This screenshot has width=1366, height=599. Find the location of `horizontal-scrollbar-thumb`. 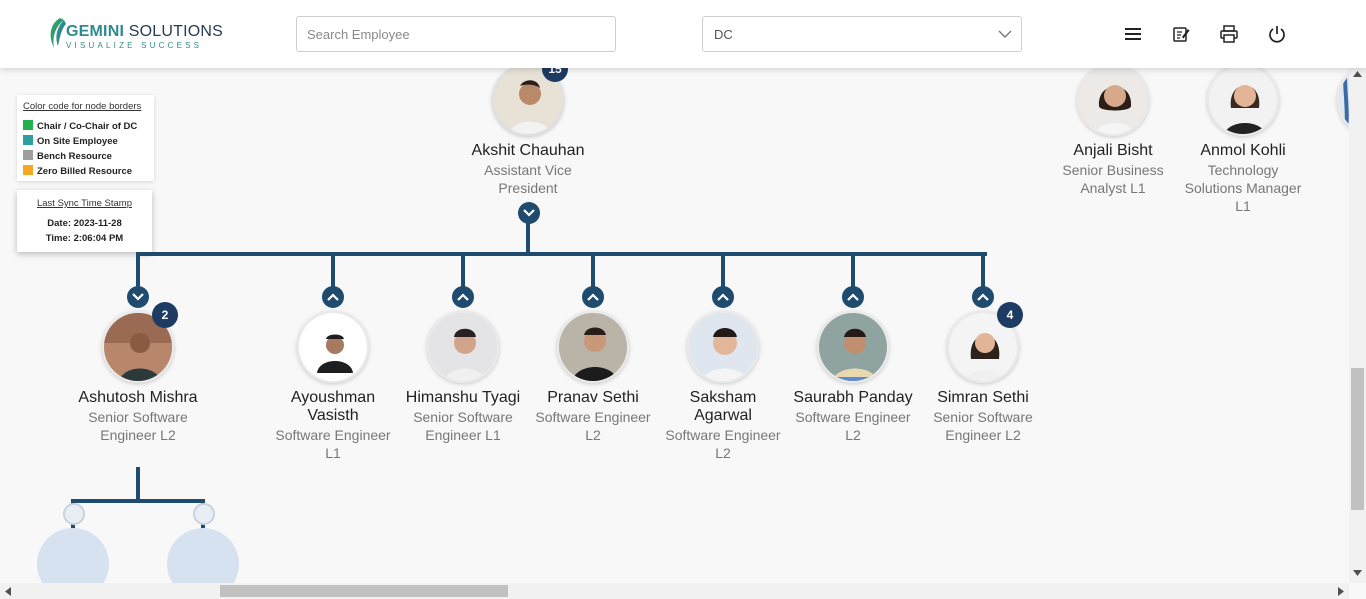

horizontal-scrollbar-thumb is located at coordinates (364, 591).